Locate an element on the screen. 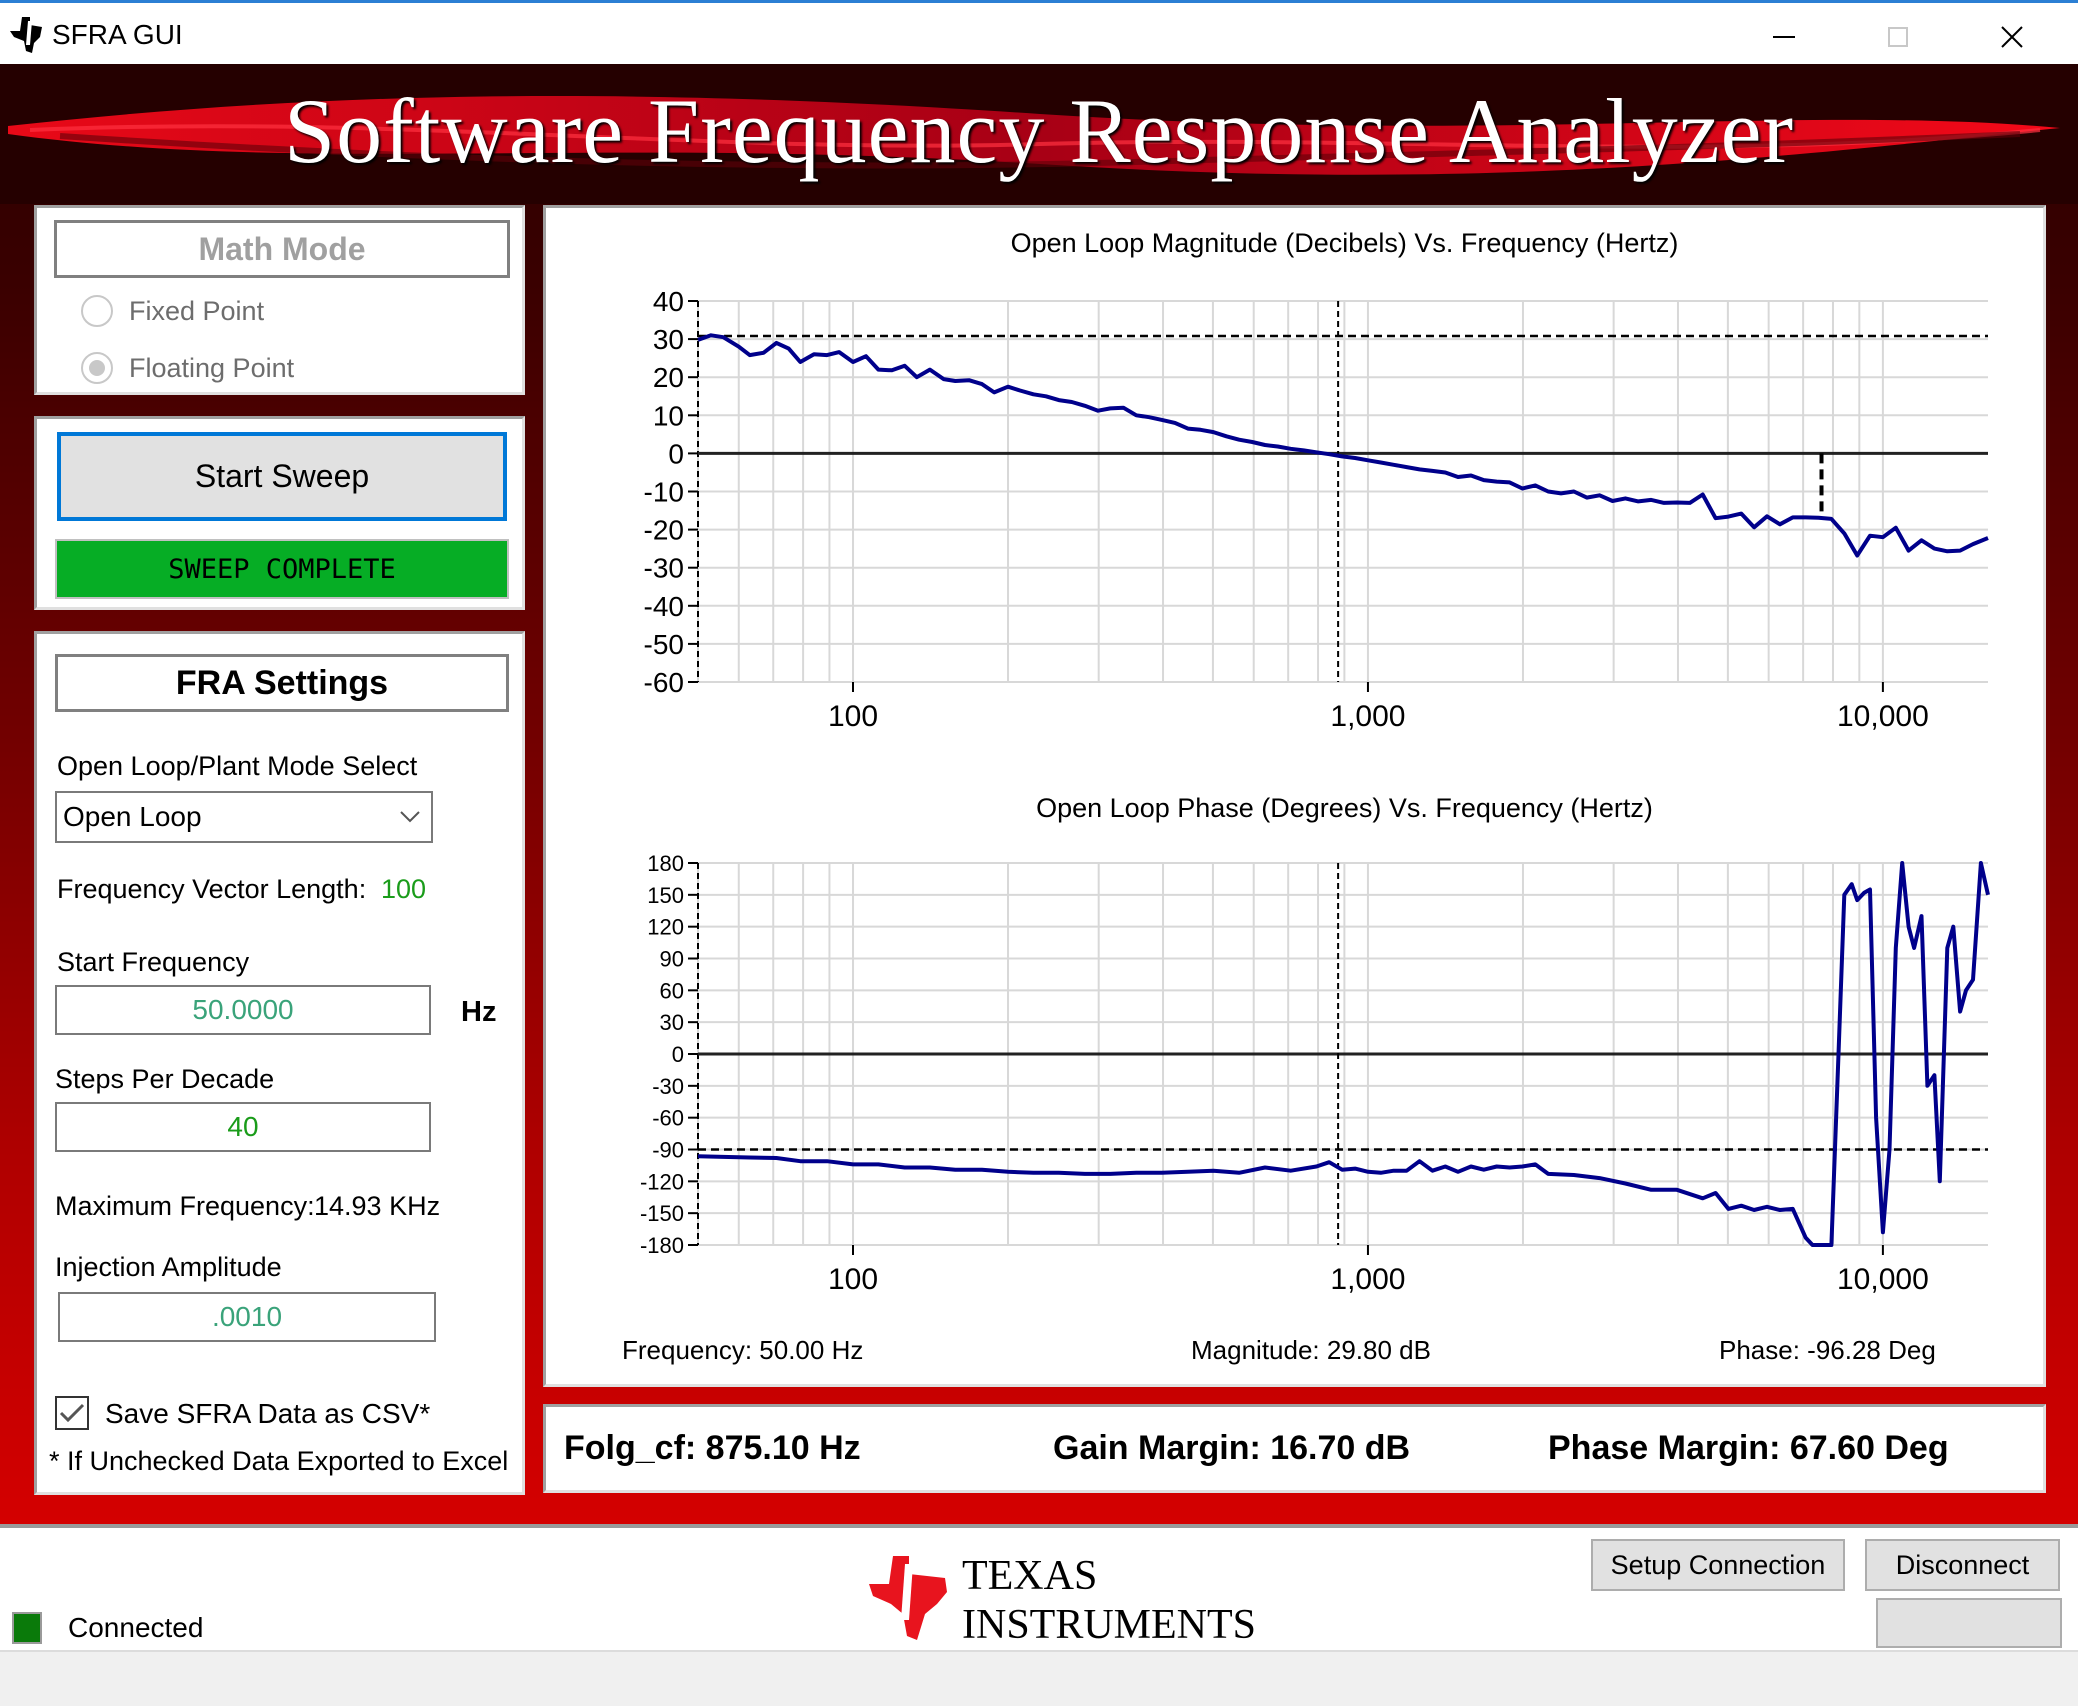 The width and height of the screenshot is (2078, 1706). start-frequency-input: 50.0000 is located at coordinates (243, 1010).